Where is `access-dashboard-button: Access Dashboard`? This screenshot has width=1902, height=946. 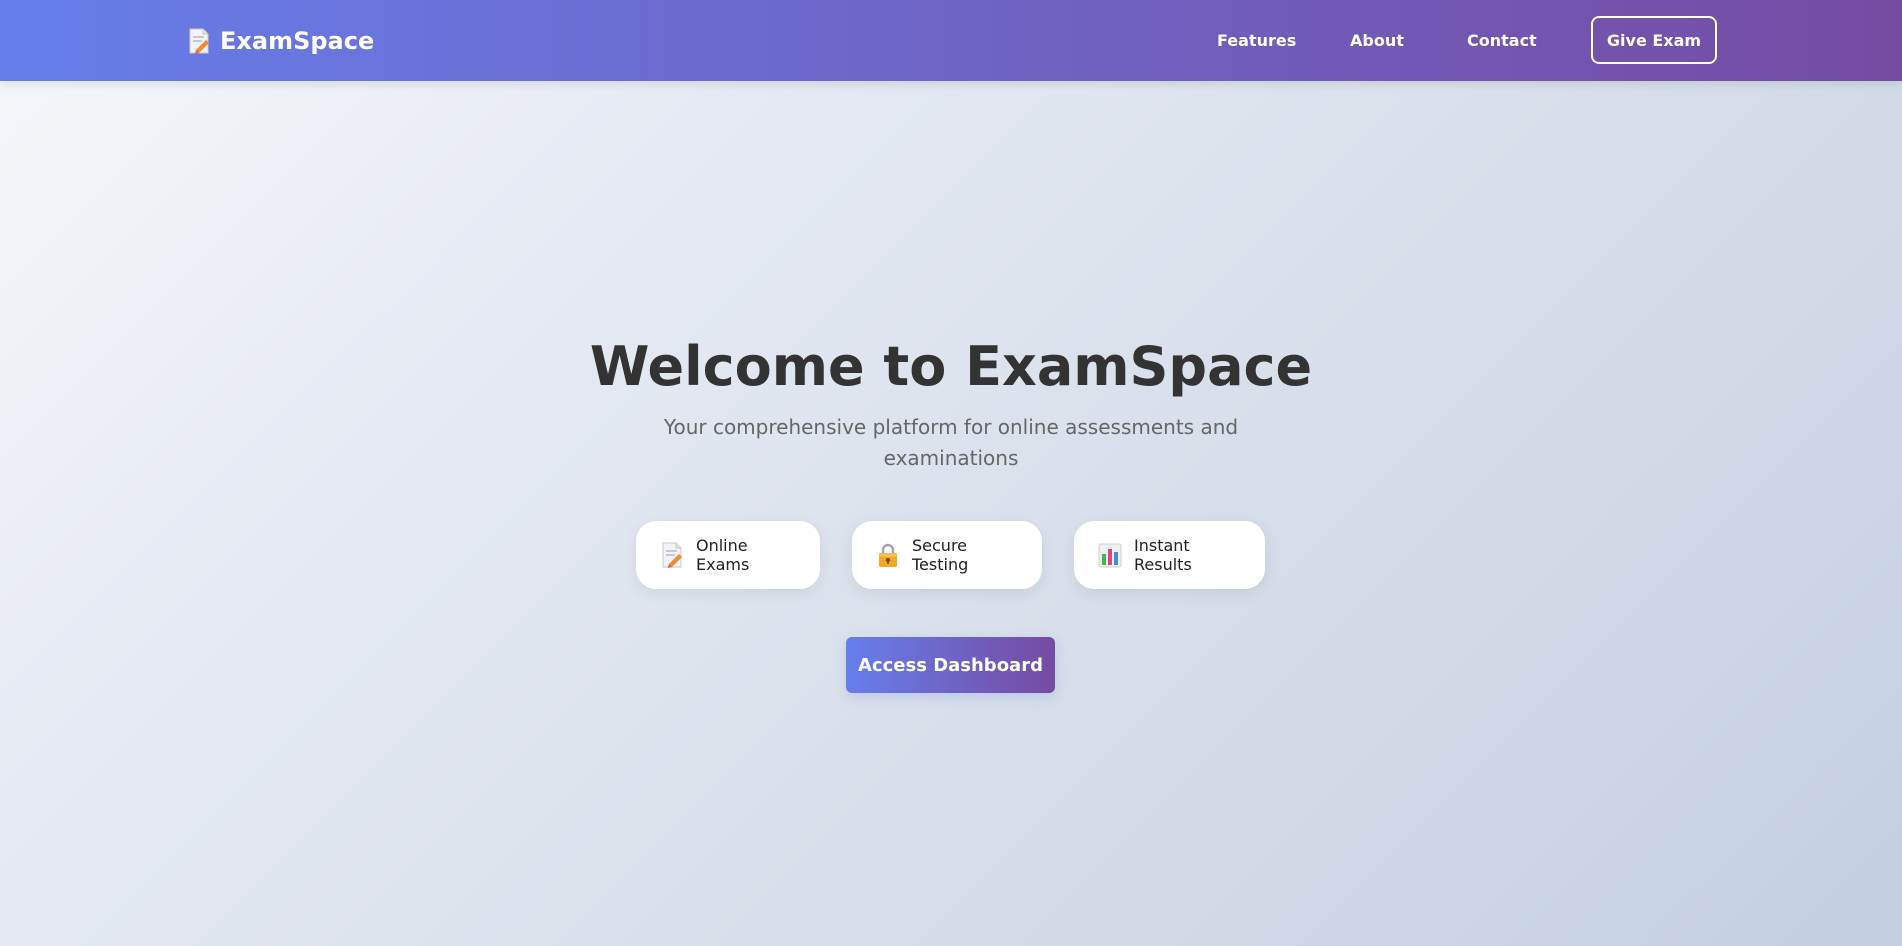
access-dashboard-button: Access Dashboard is located at coordinates (950, 665).